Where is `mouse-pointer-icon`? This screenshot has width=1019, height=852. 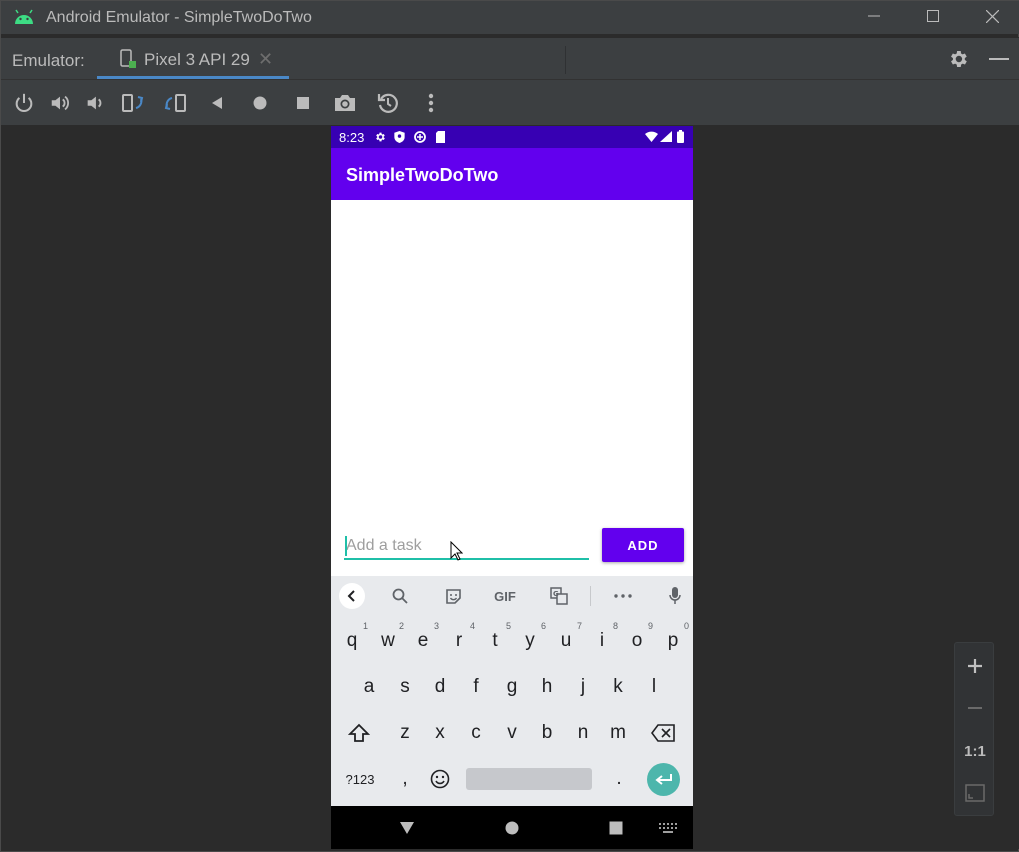
mouse-pointer-icon is located at coordinates (456, 551).